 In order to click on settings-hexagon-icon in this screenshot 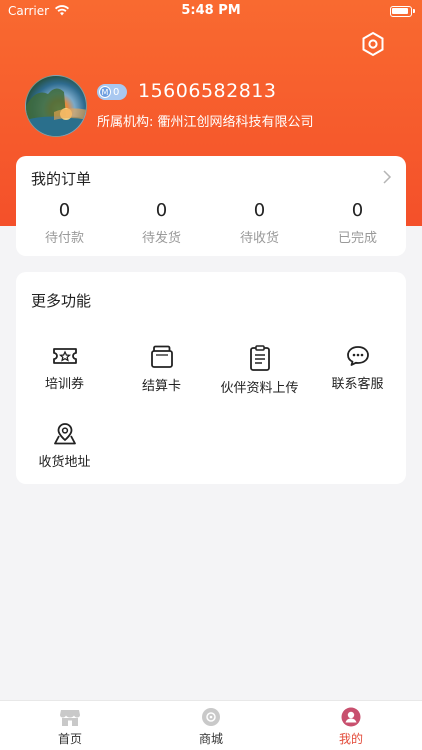, I will do `click(373, 44)`.